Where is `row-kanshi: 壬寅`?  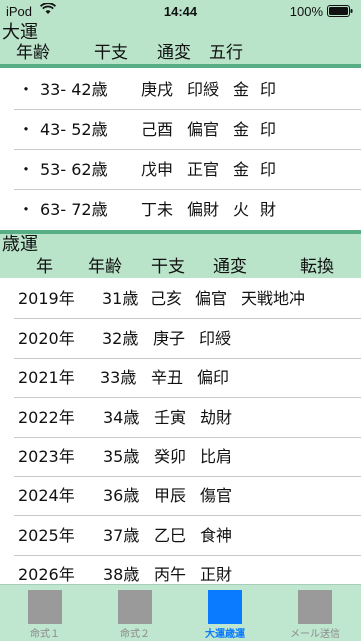 row-kanshi: 壬寅 is located at coordinates (170, 417).